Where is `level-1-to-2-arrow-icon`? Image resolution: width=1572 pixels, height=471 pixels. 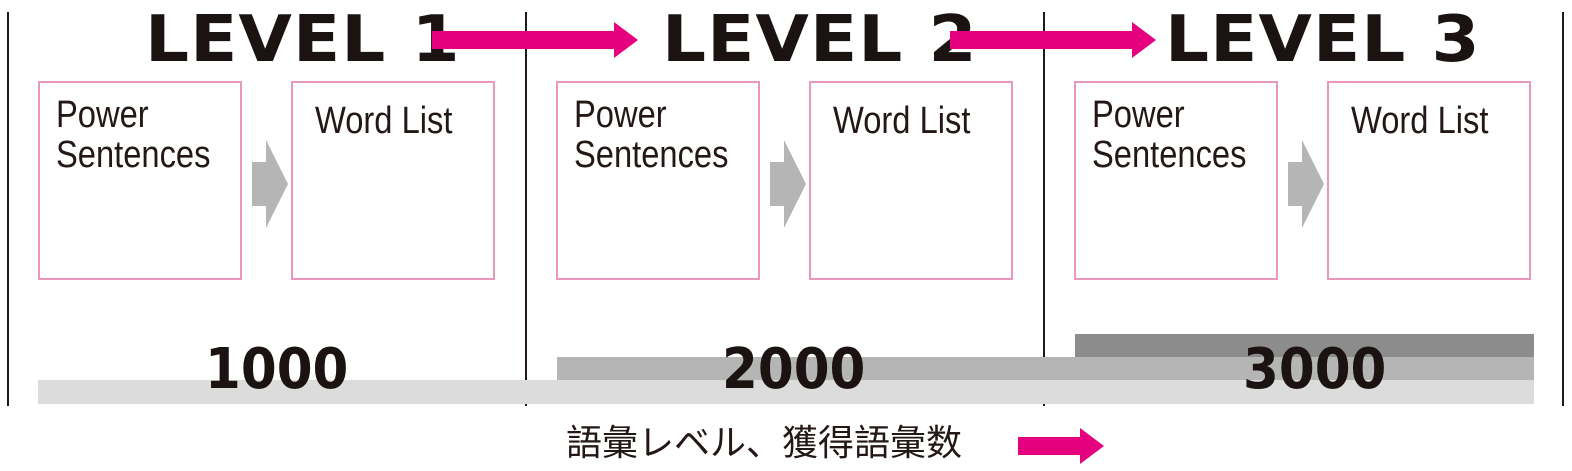 level-1-to-2-arrow-icon is located at coordinates (535, 40).